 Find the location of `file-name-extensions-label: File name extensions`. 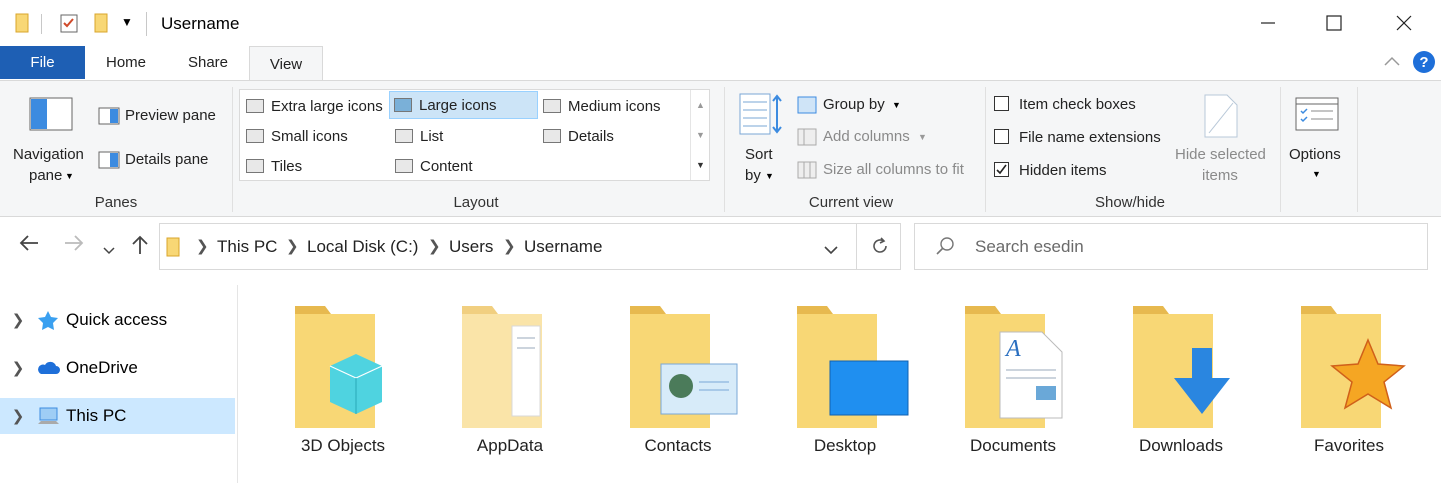

file-name-extensions-label: File name extensions is located at coordinates (1090, 137).